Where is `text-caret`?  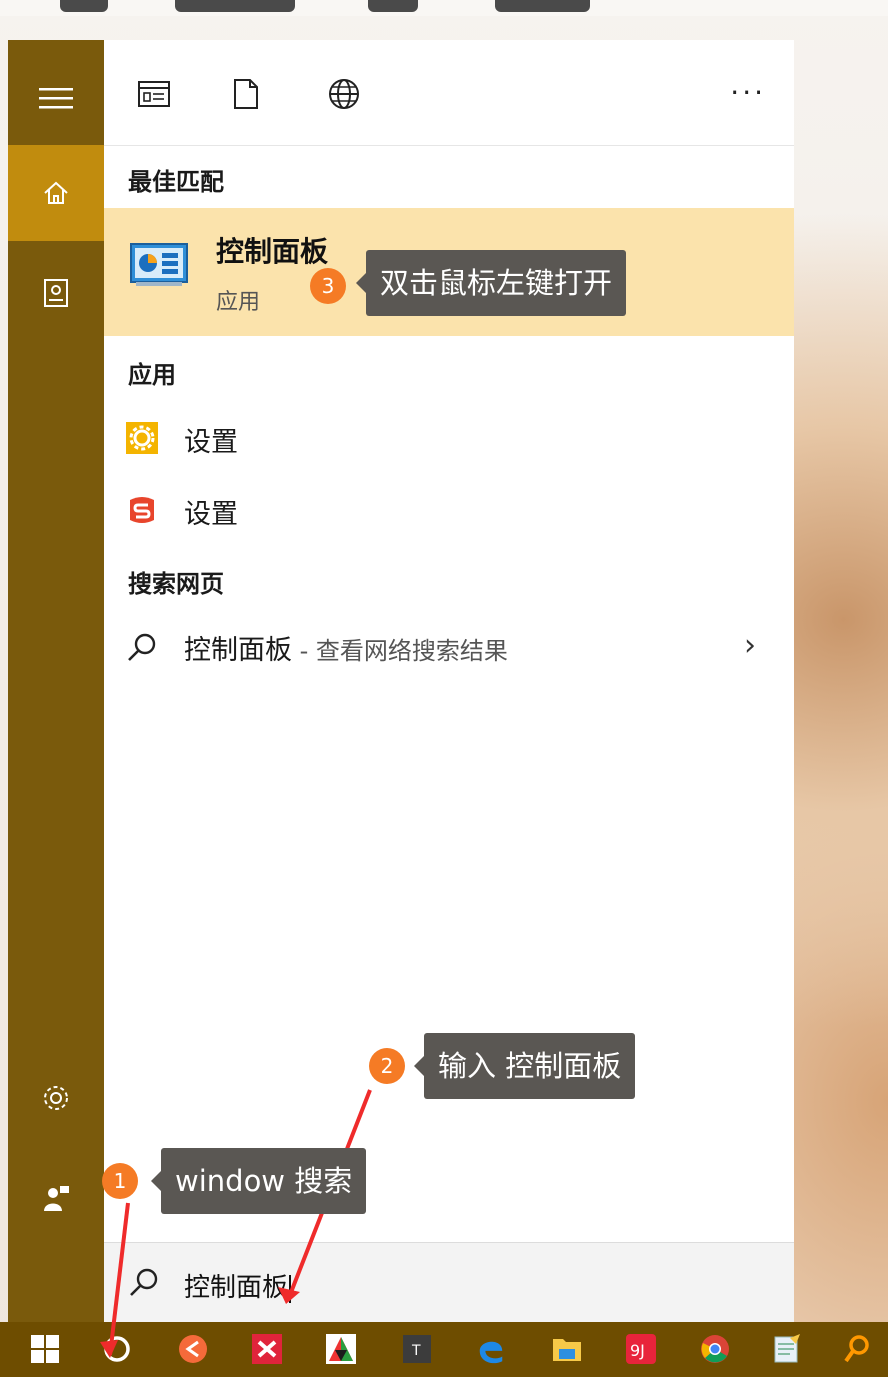 text-caret is located at coordinates (290, 1288).